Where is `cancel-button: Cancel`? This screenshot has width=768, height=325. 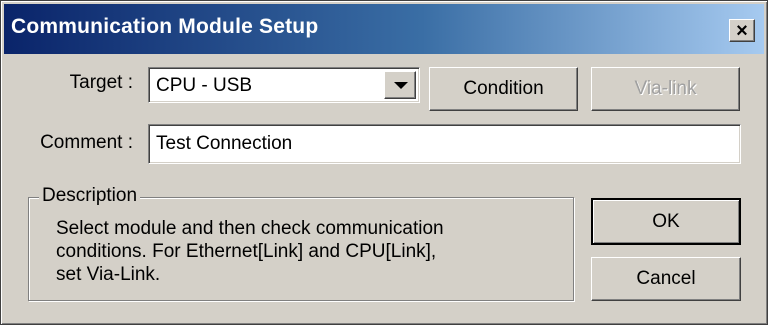
cancel-button: Cancel is located at coordinates (666, 279).